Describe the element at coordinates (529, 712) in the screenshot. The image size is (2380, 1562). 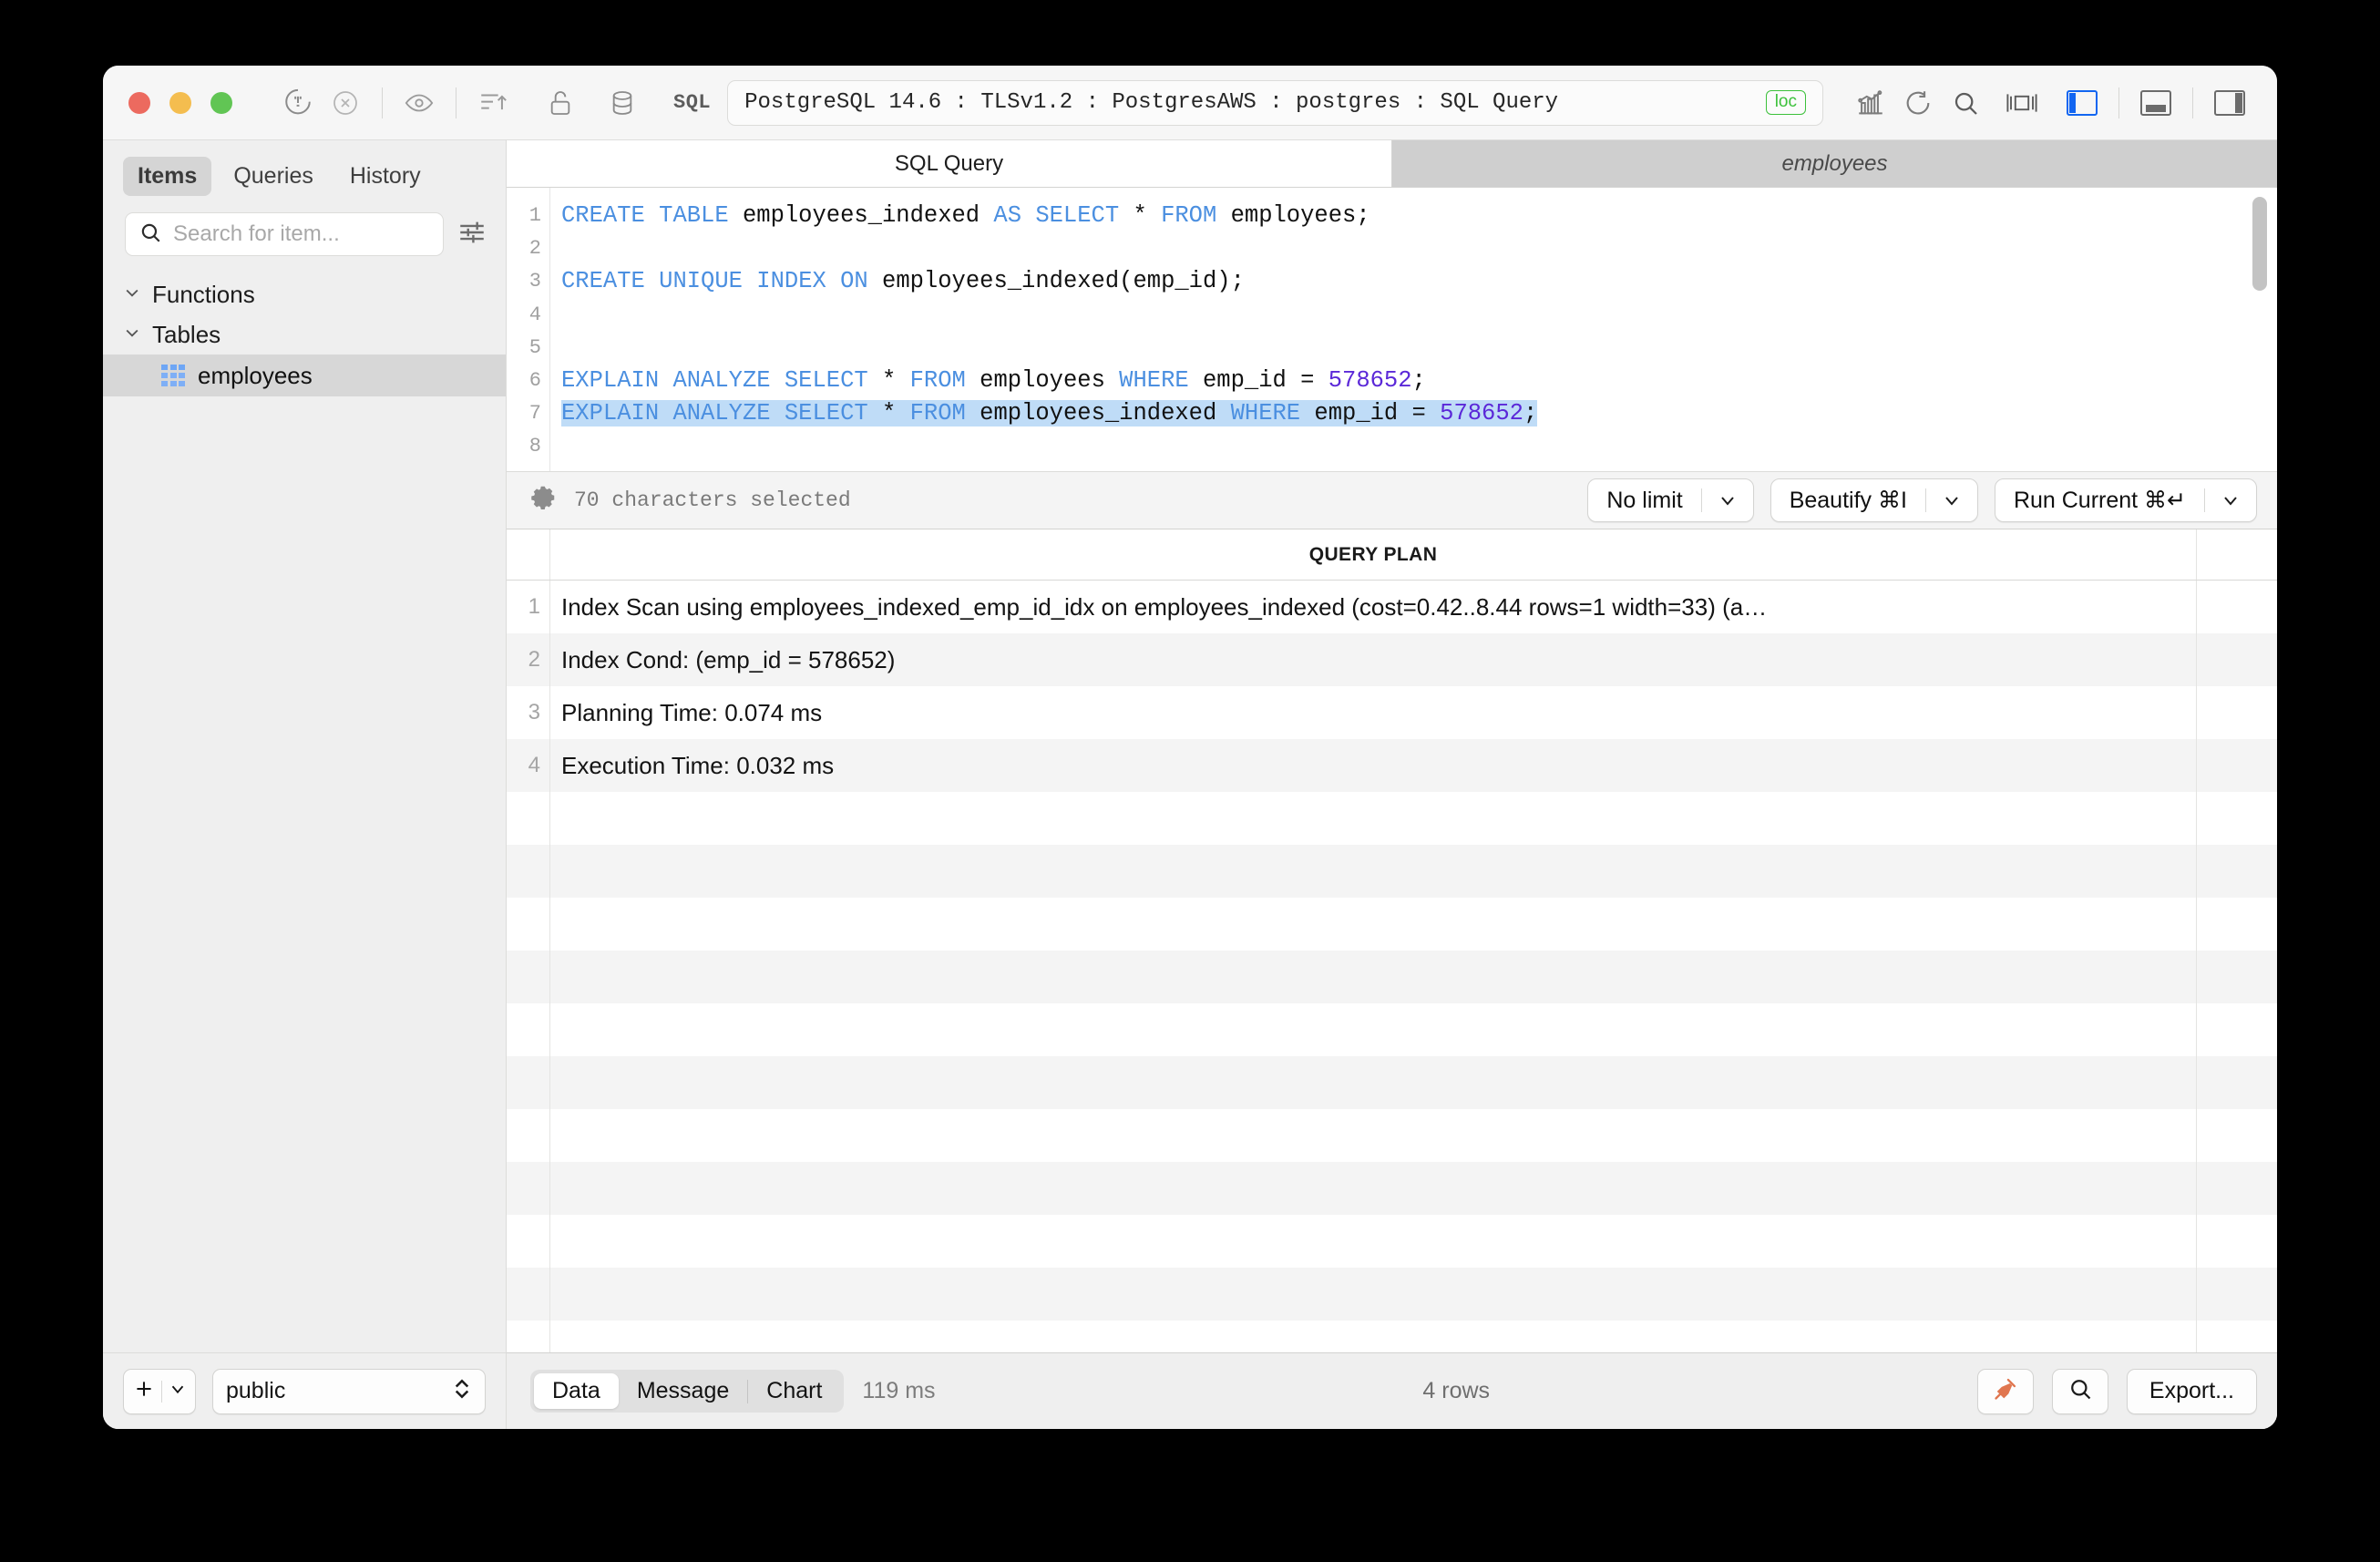
I see `row-number: 3` at that location.